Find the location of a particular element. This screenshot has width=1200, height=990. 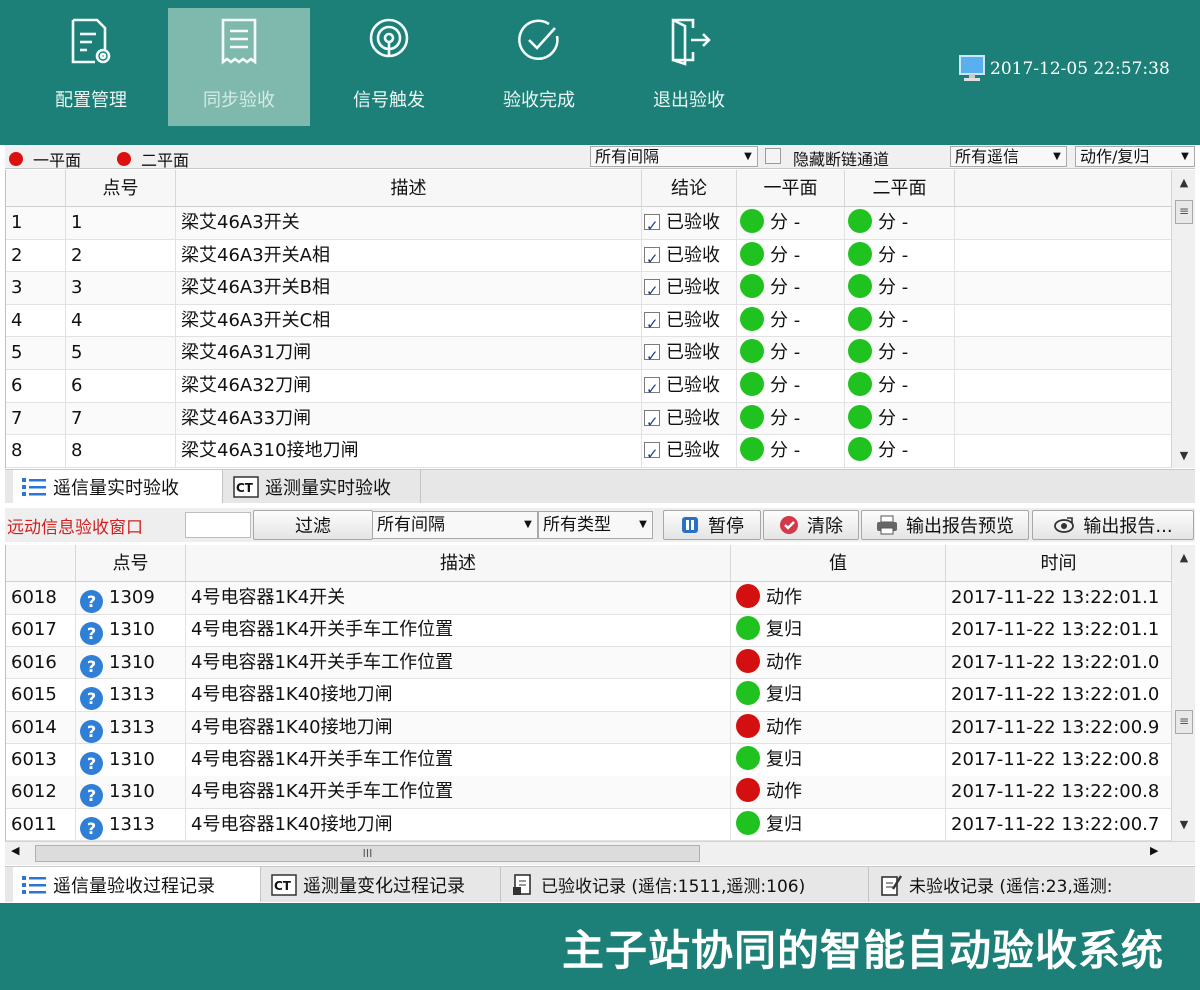

row-index-header is located at coordinates (41, 563).